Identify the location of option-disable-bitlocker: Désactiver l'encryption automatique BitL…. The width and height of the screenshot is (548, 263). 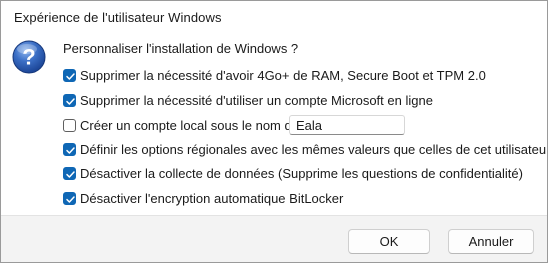
(203, 198).